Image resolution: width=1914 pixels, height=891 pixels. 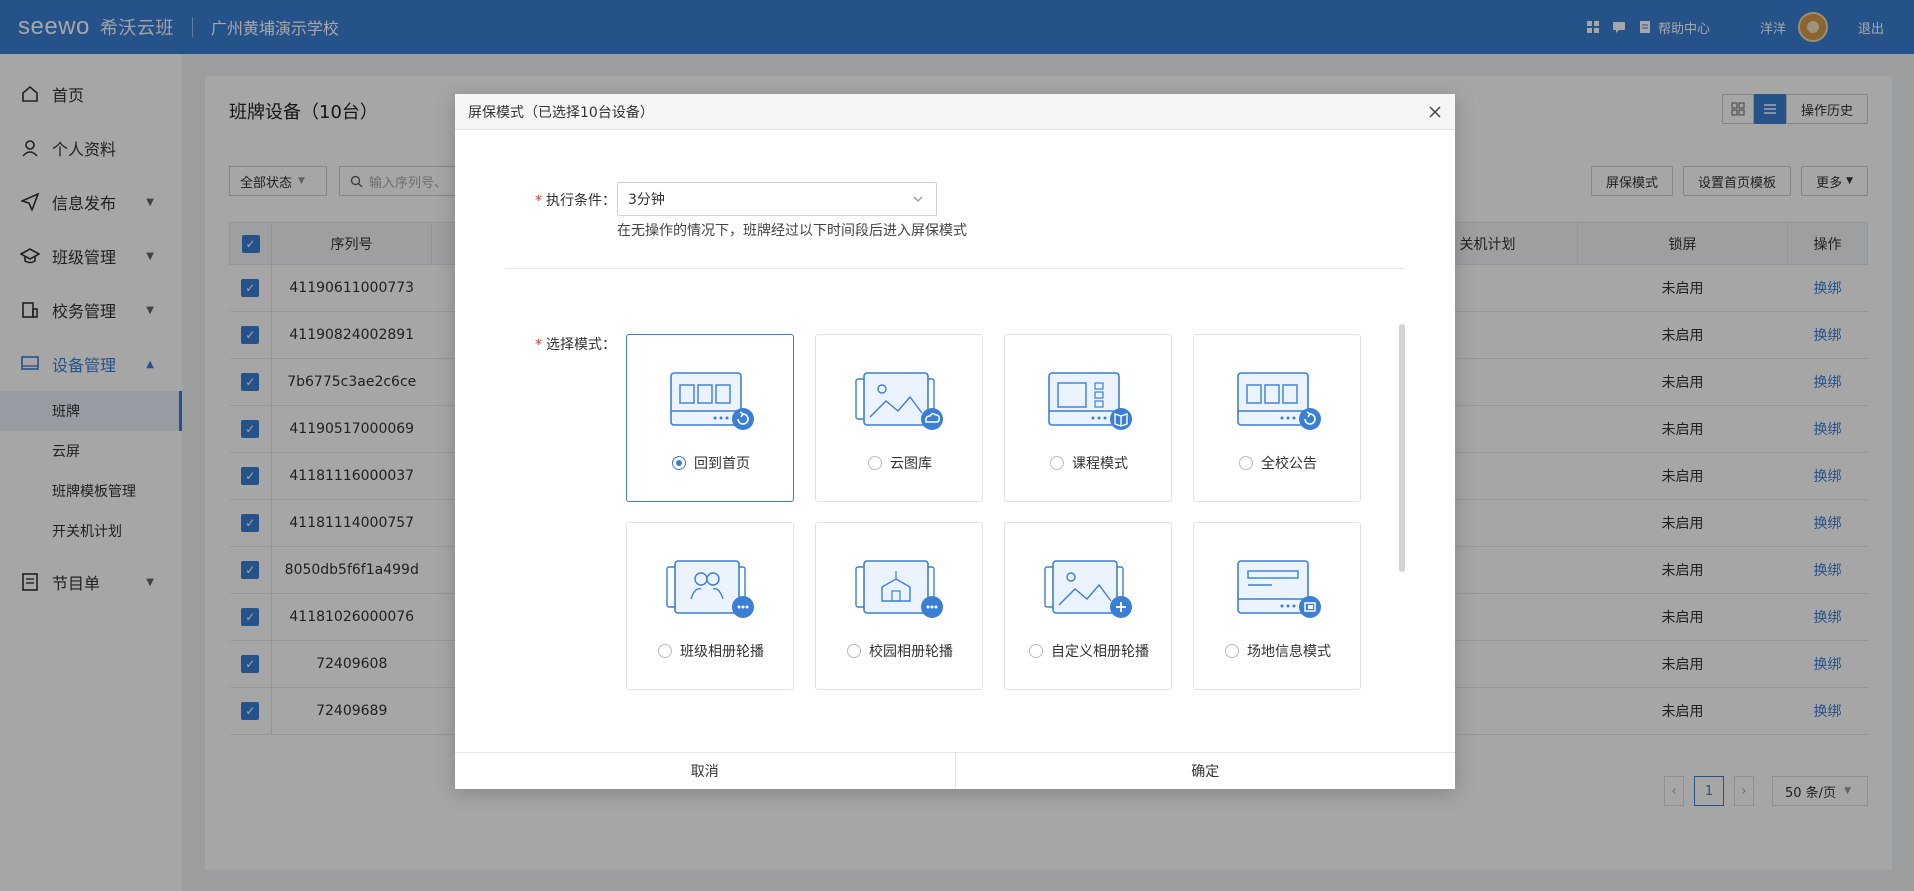 What do you see at coordinates (1100, 652) in the screenshot?
I see `mode-option-label: 自定义相册轮播` at bounding box center [1100, 652].